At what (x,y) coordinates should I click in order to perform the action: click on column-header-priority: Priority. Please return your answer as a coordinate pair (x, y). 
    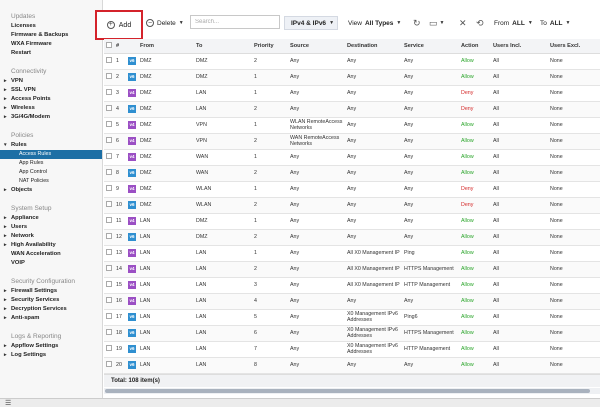
    Looking at the image, I should click on (270, 46).